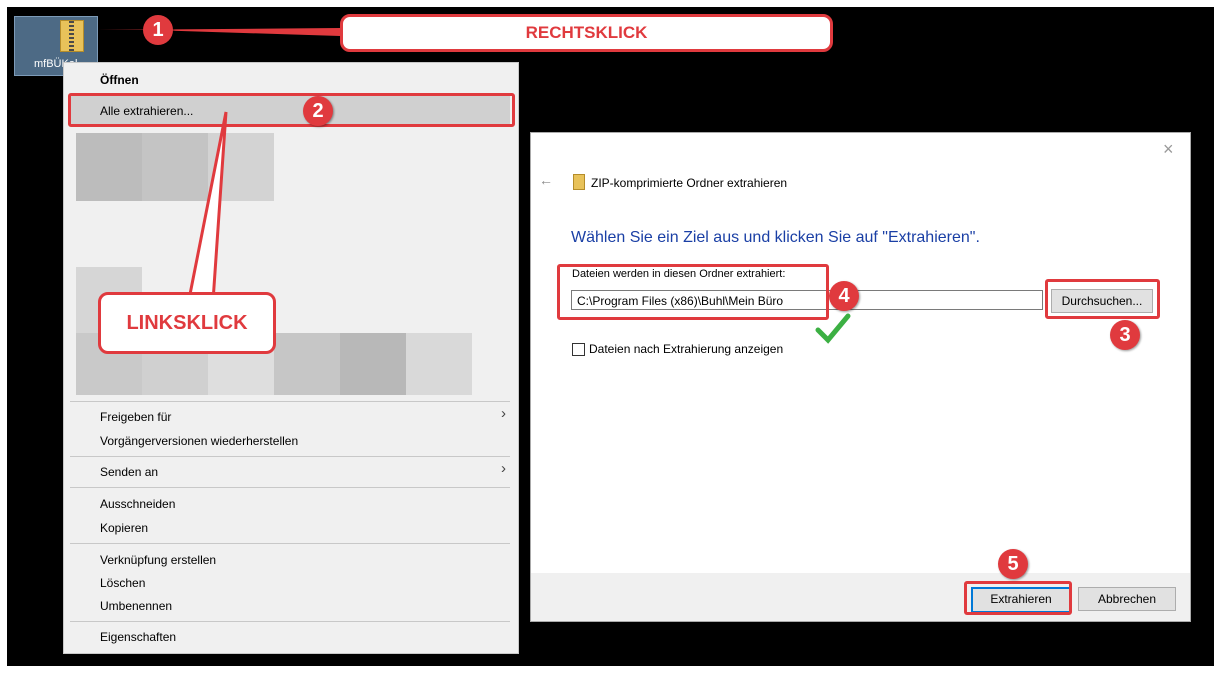  What do you see at coordinates (1125, 335) in the screenshot?
I see `step-marker-3: 3` at bounding box center [1125, 335].